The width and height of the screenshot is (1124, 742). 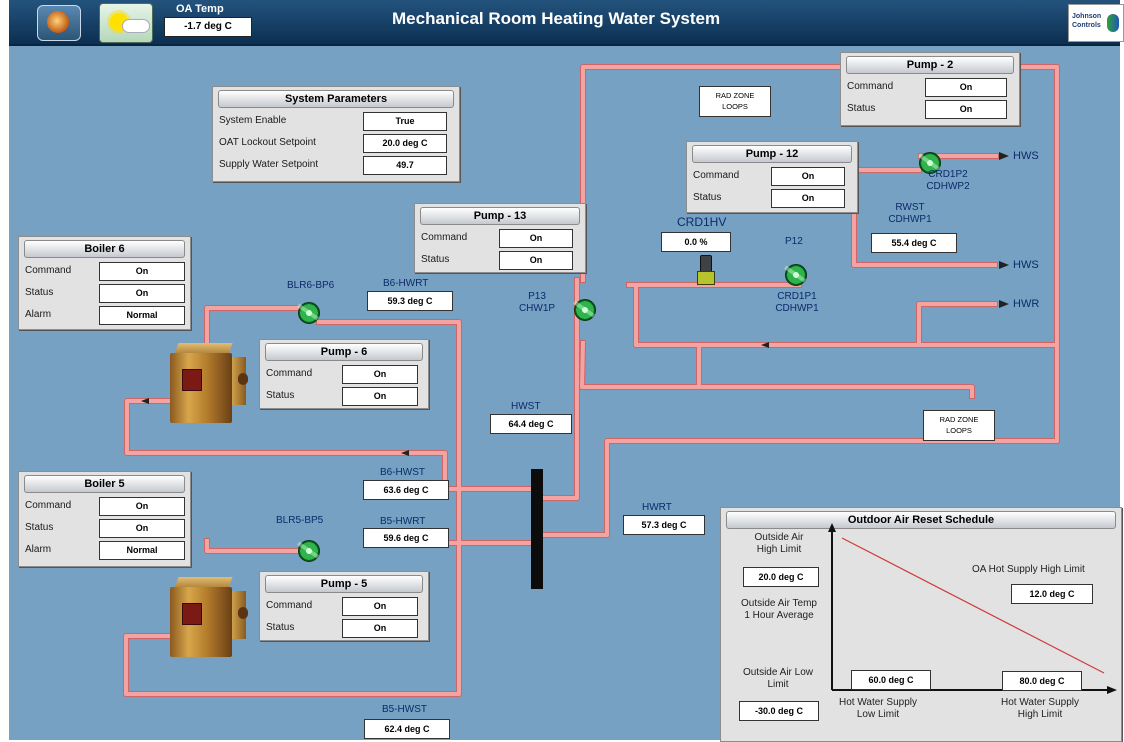 I want to click on pump-6-panel: Pump - 6 Command On Status On, so click(x=344, y=374).